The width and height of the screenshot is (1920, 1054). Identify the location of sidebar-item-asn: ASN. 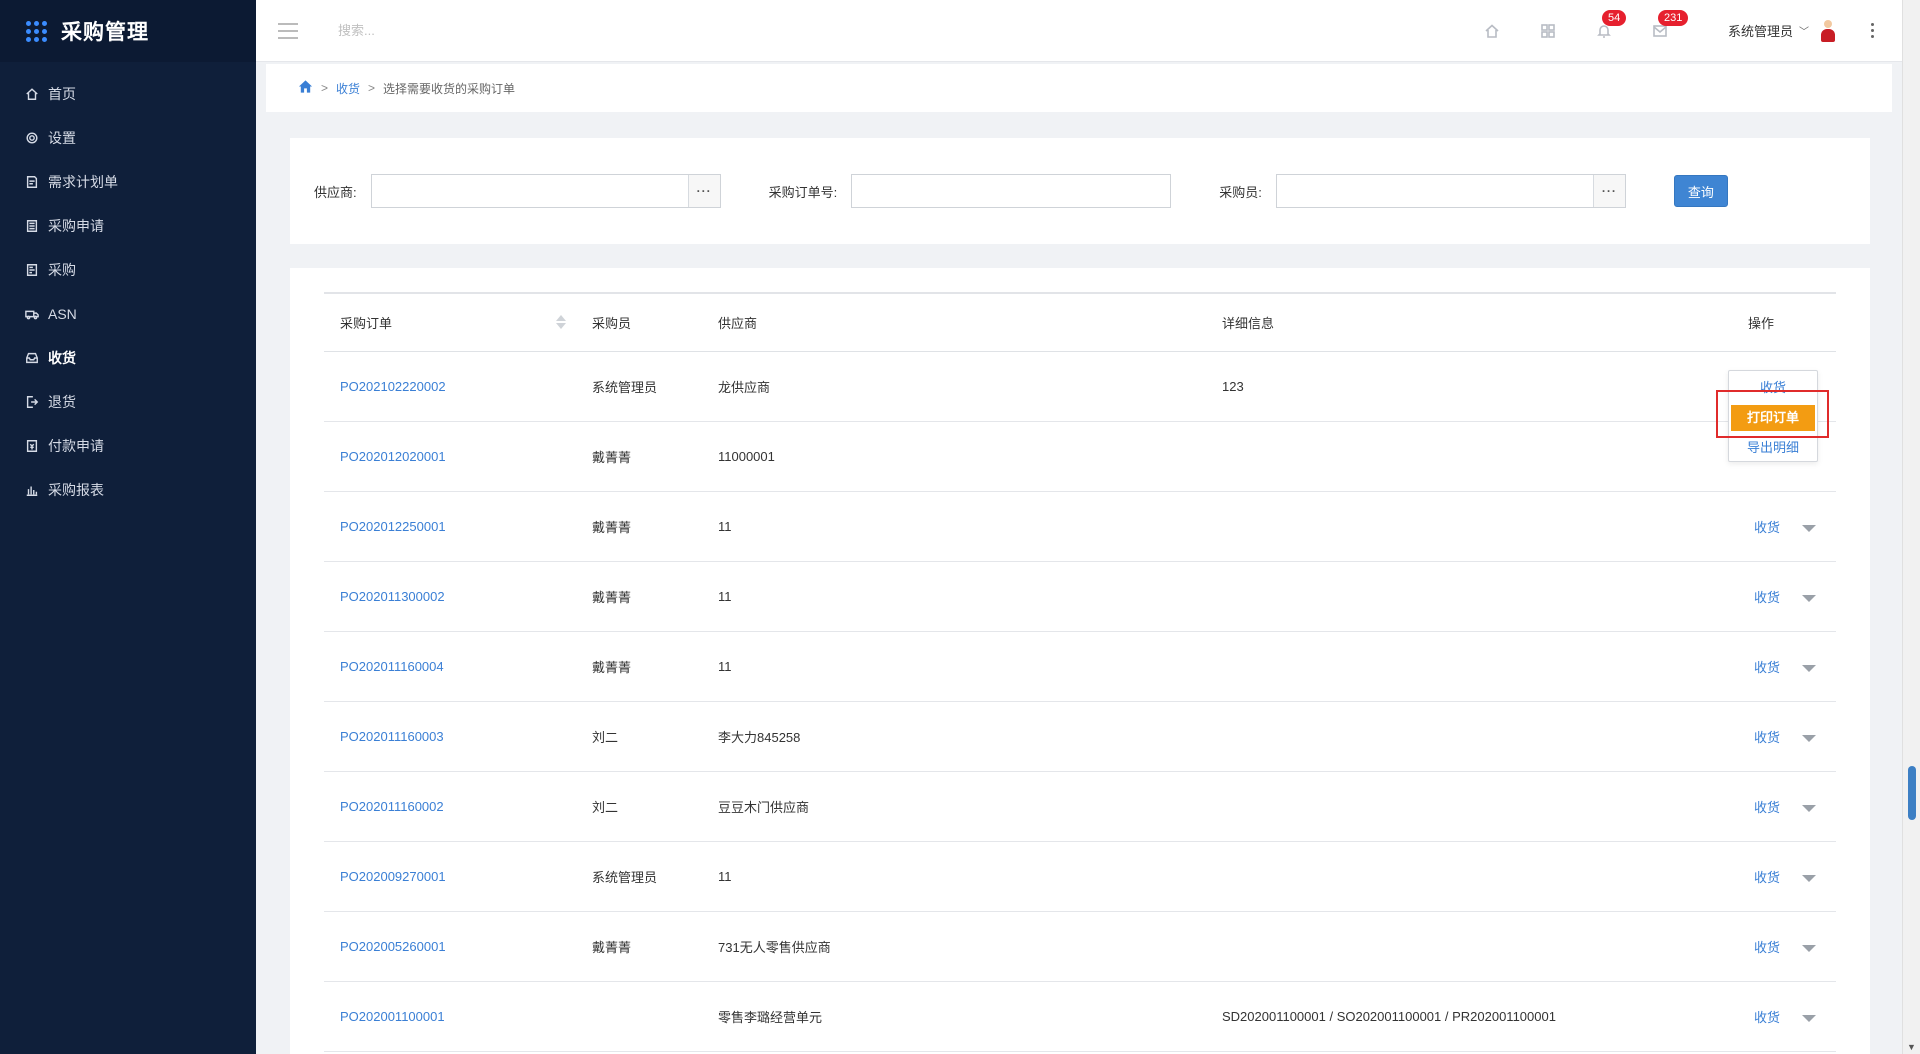
(128, 314).